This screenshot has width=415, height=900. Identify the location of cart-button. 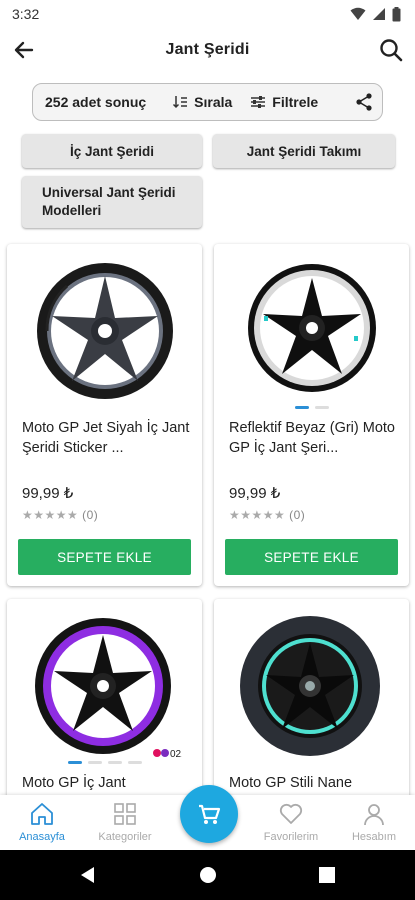
(209, 814).